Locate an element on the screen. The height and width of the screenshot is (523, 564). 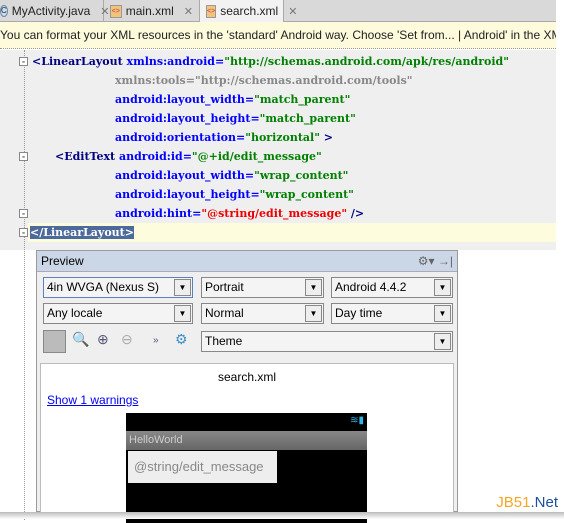
watermark: JB51.Net is located at coordinates (527, 502).